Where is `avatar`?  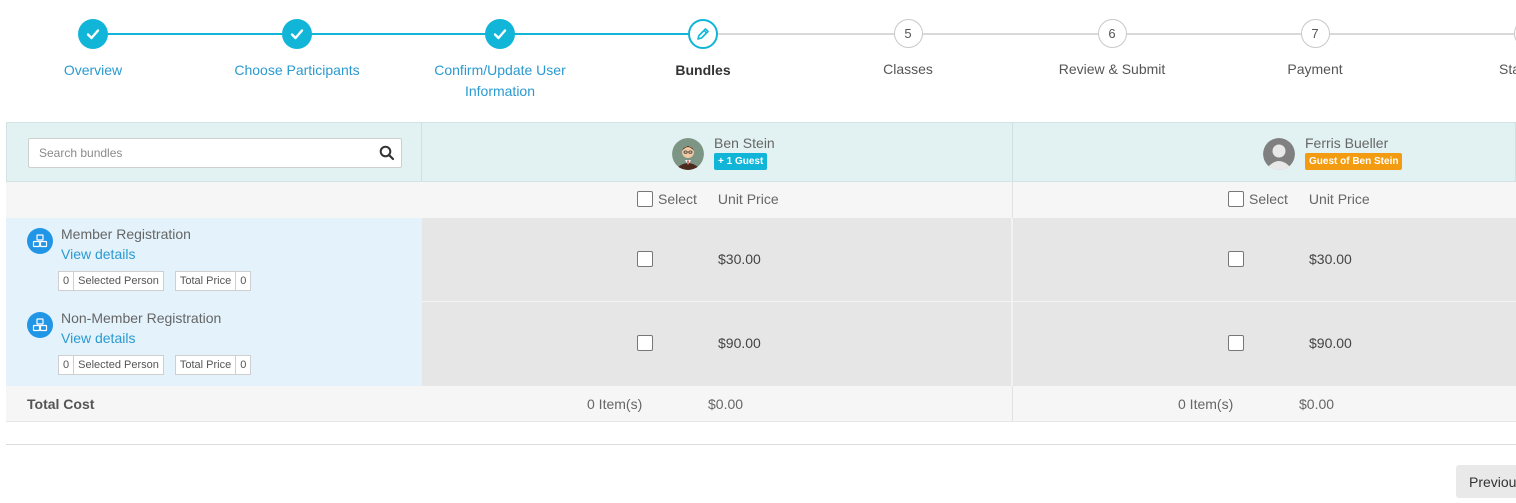 avatar is located at coordinates (688, 154).